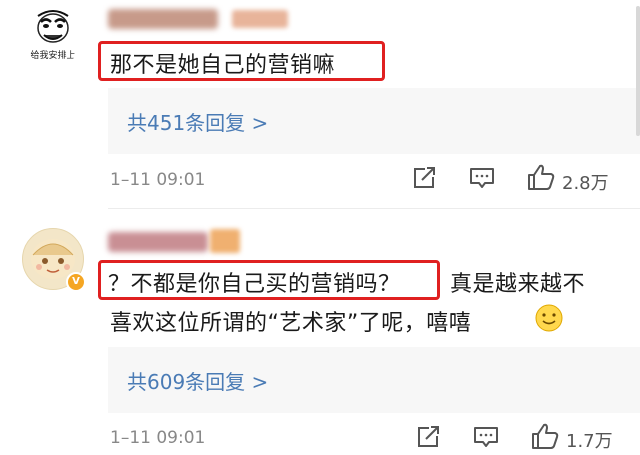 The height and width of the screenshot is (455, 640). I want to click on view-replies-link: 共609条回复 >, so click(197, 380).